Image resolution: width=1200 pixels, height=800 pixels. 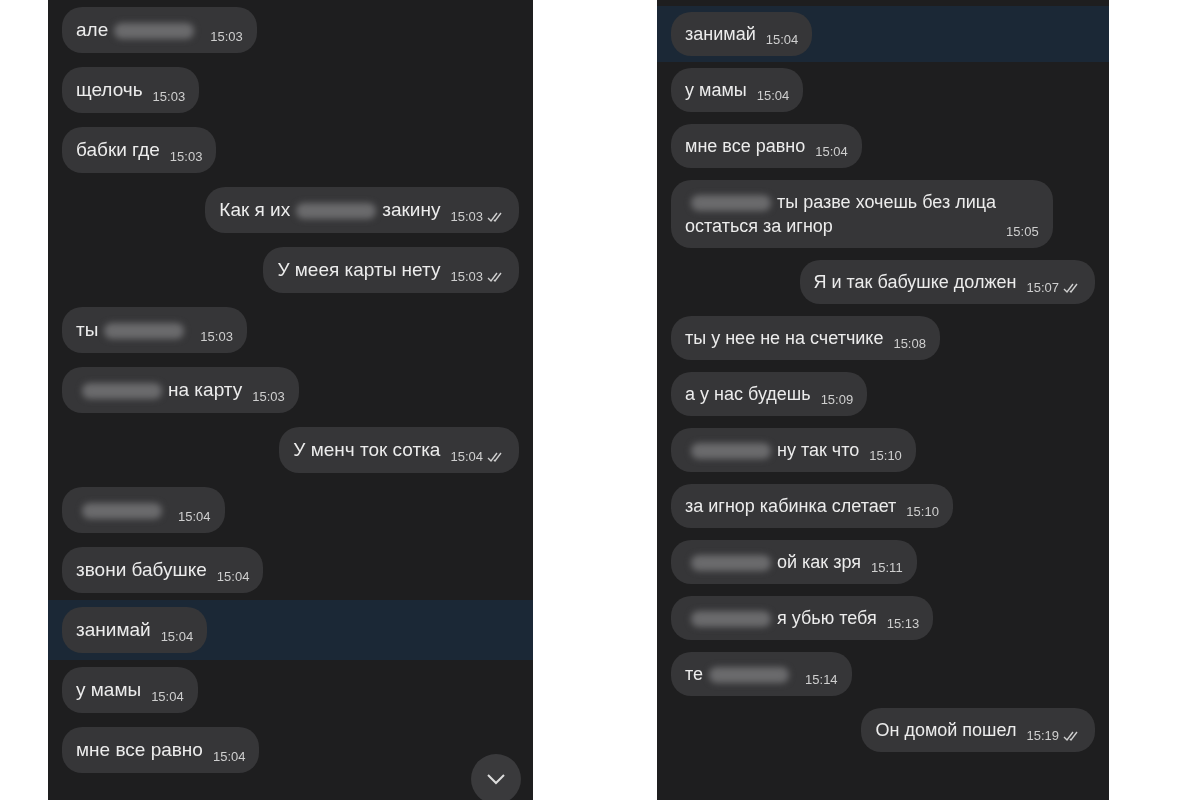 What do you see at coordinates (819, 562) in the screenshot?
I see `message-text: ой как зря` at bounding box center [819, 562].